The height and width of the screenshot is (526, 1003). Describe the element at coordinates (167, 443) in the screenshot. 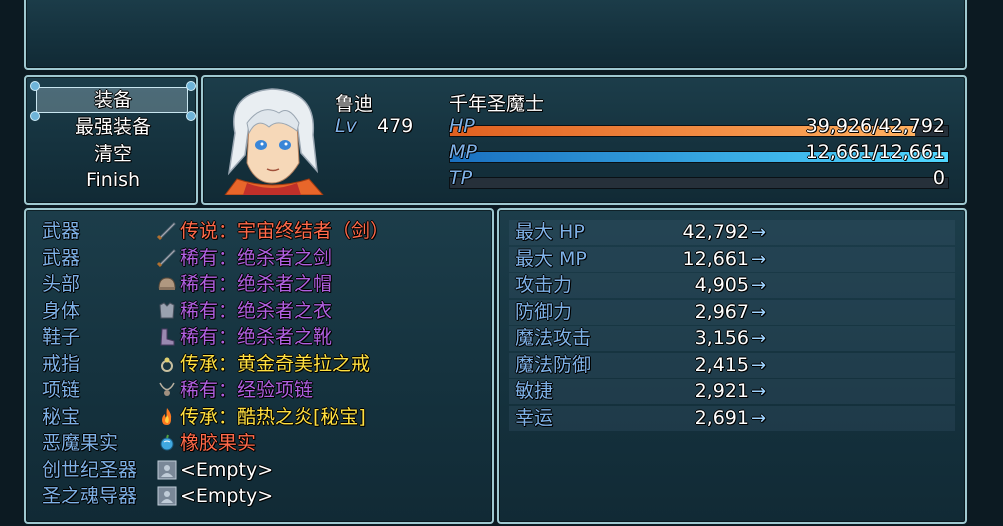

I see `fruit-icon` at that location.